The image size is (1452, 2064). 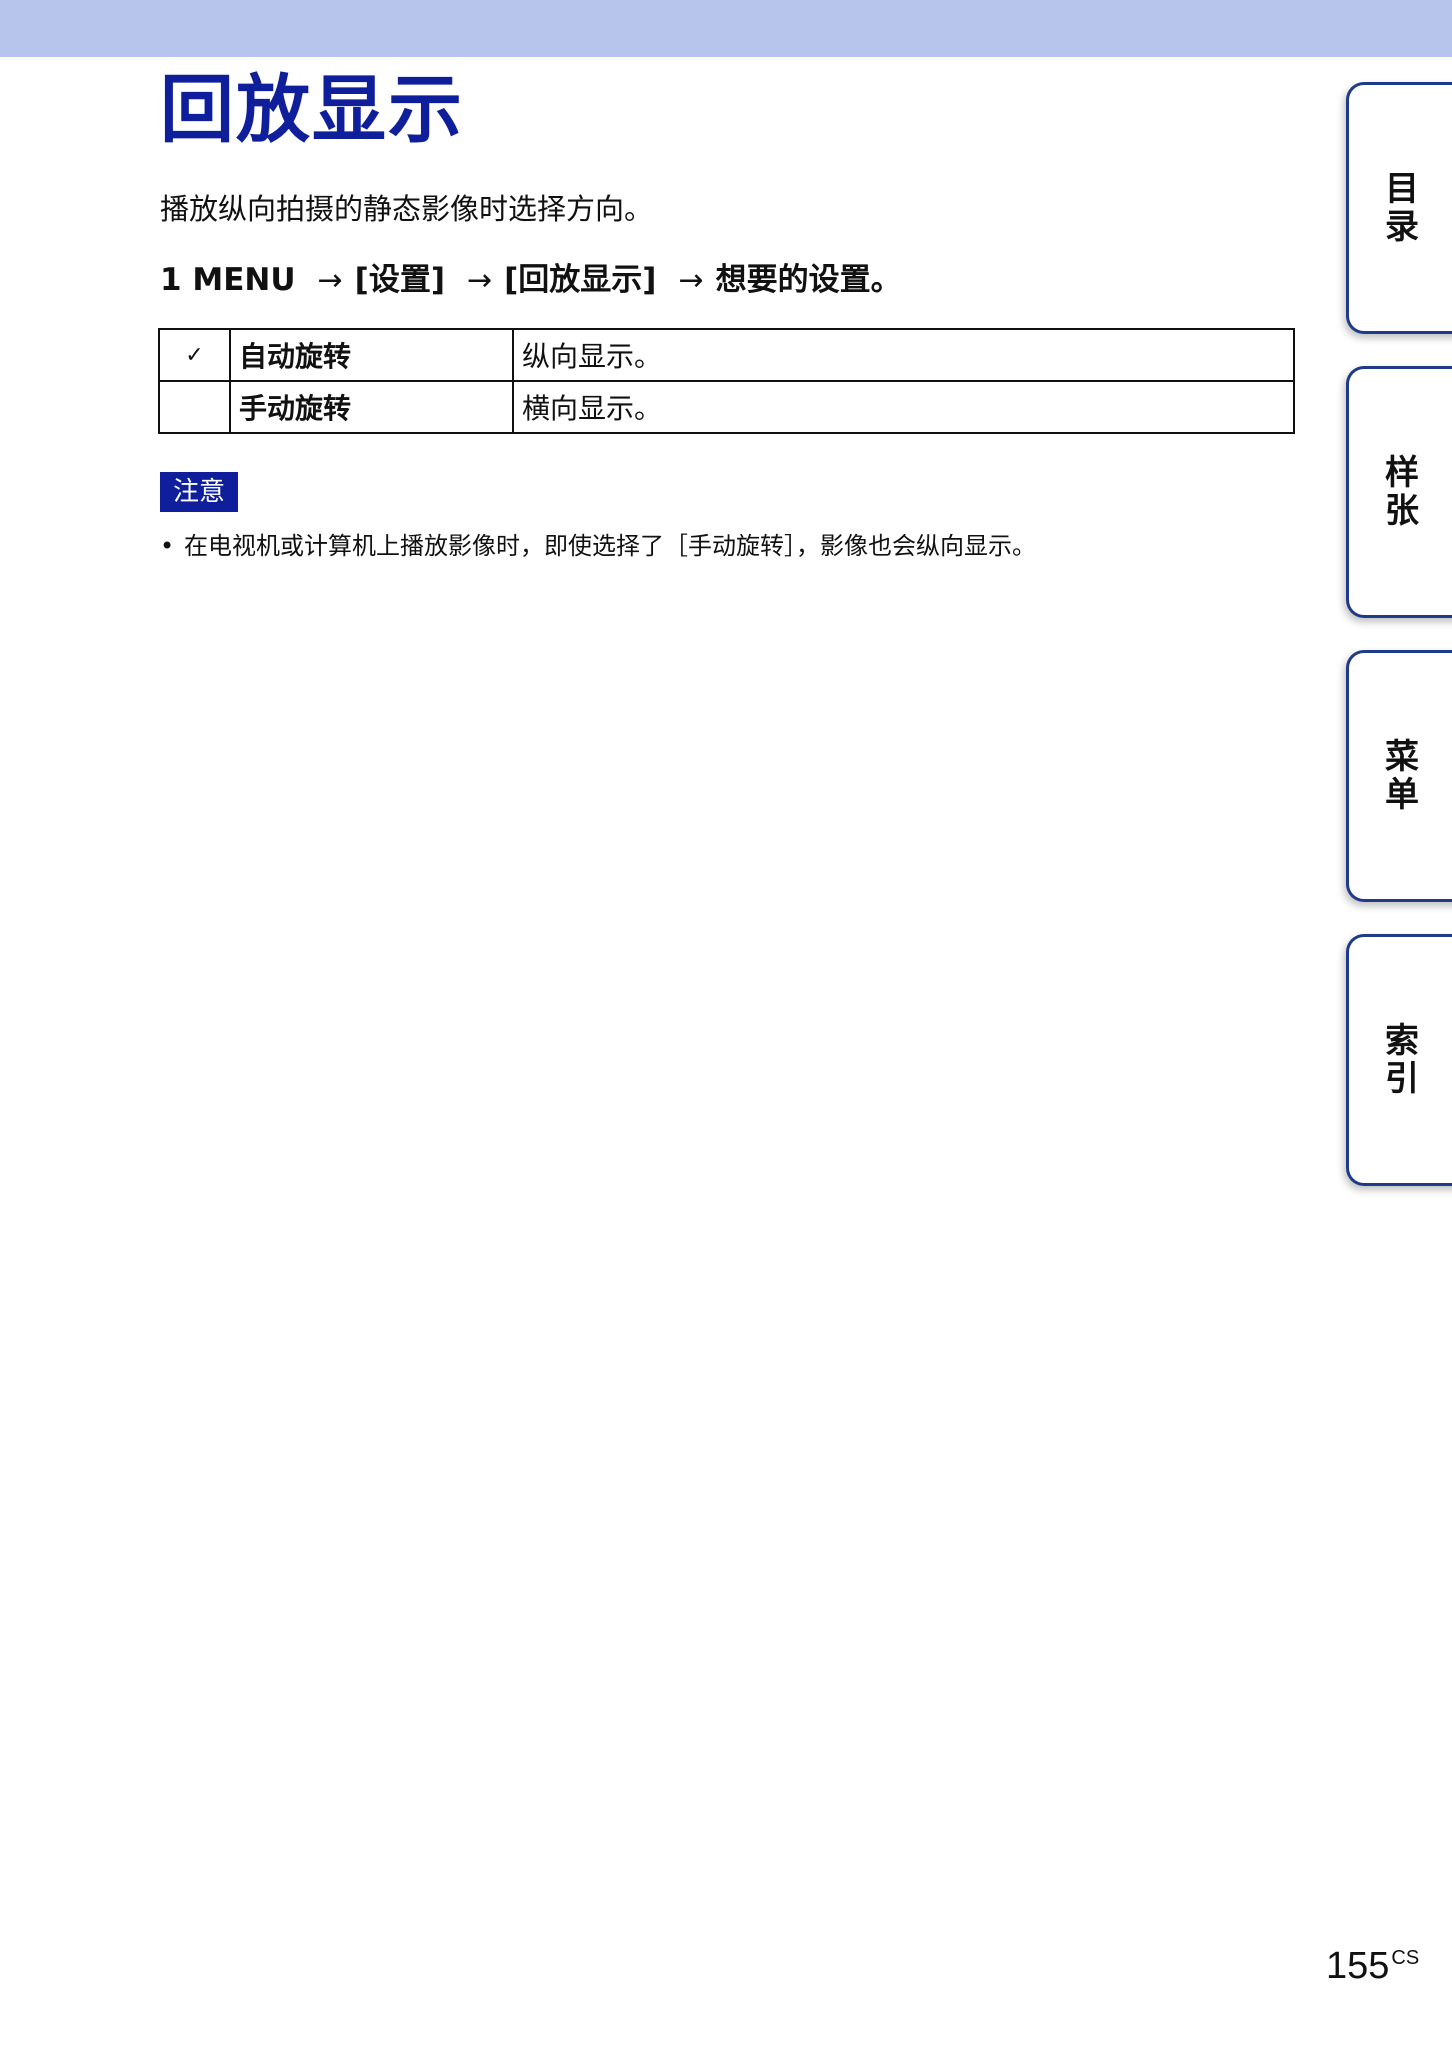 I want to click on tab-label: 索引, so click(x=1398, y=1060).